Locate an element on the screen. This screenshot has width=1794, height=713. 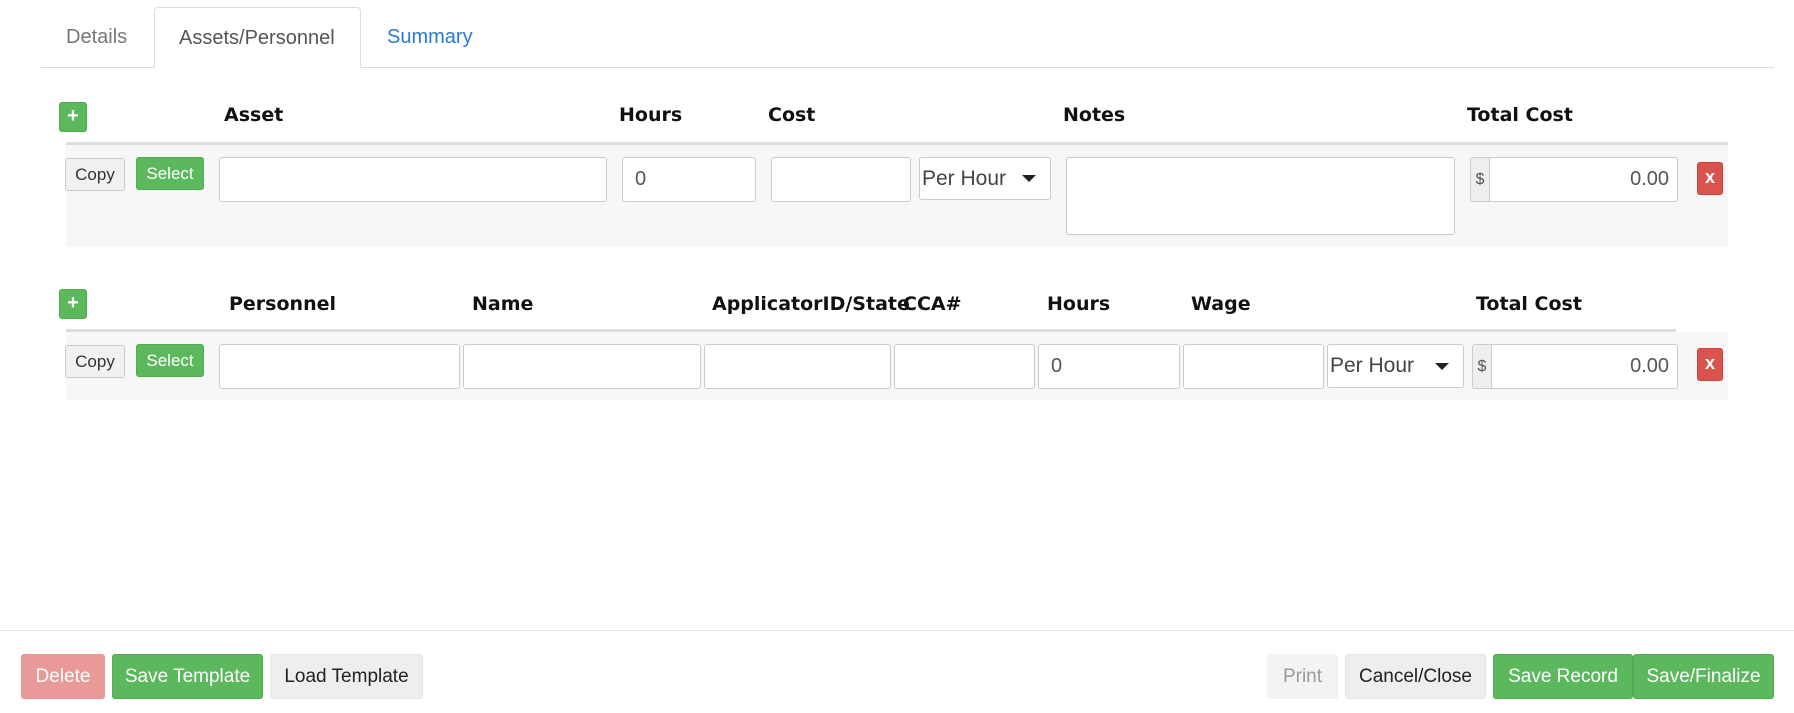
personnel-hours-input: 0 is located at coordinates (1109, 366).